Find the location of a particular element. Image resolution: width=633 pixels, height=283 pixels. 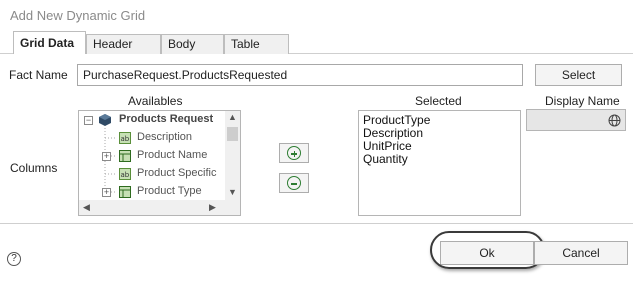

tree-item-description: ab Description is located at coordinates (154, 138).